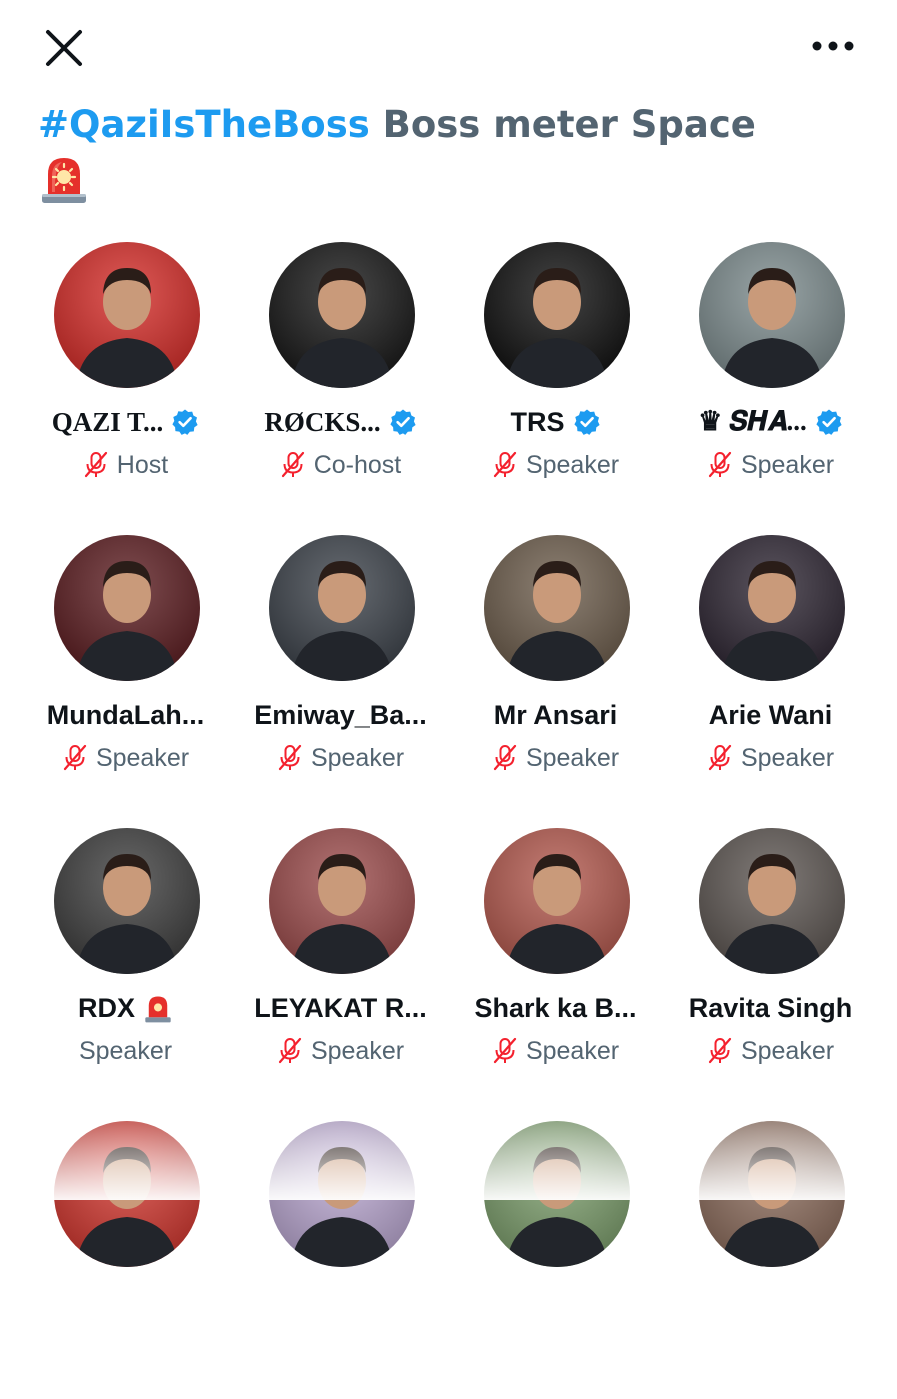 The height and width of the screenshot is (1399, 897). What do you see at coordinates (106, 1007) in the screenshot?
I see `participant-name: RDX` at bounding box center [106, 1007].